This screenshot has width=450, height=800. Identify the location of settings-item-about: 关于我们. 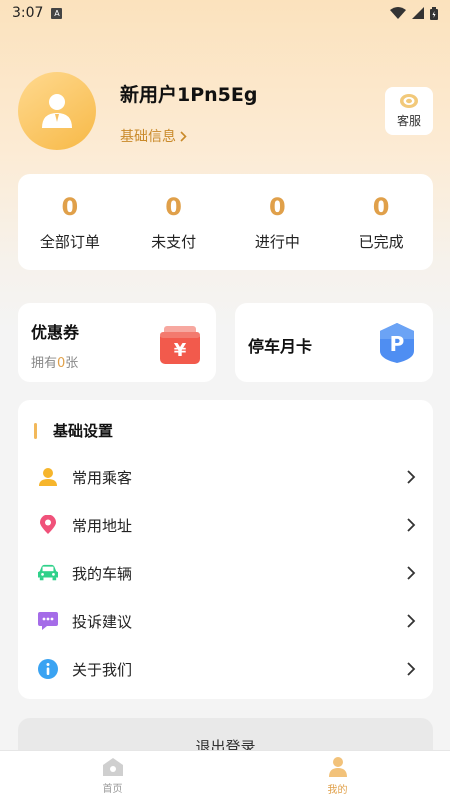
(225, 669).